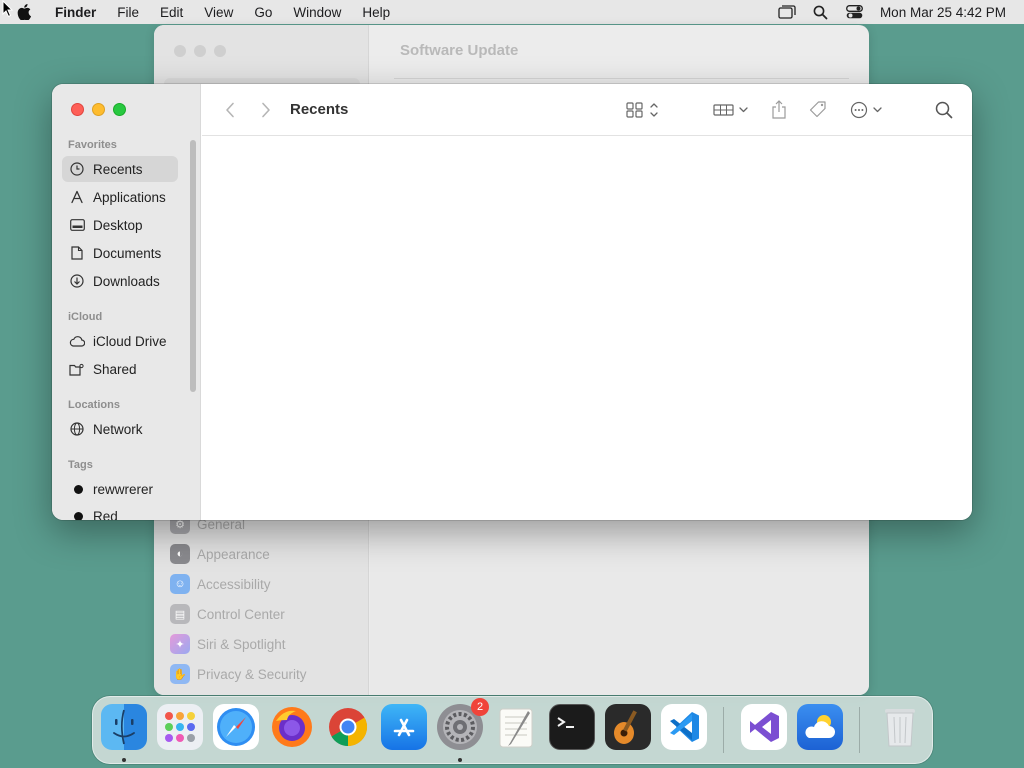 This screenshot has height=768, width=1024. What do you see at coordinates (28, 12) in the screenshot?
I see `apple-menu-icon` at bounding box center [28, 12].